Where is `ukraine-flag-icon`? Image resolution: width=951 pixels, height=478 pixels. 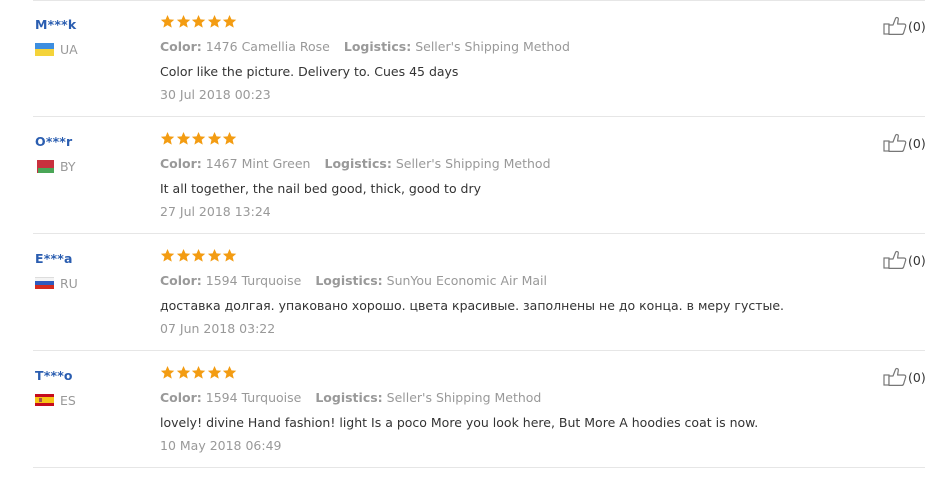 ukraine-flag-icon is located at coordinates (44, 49).